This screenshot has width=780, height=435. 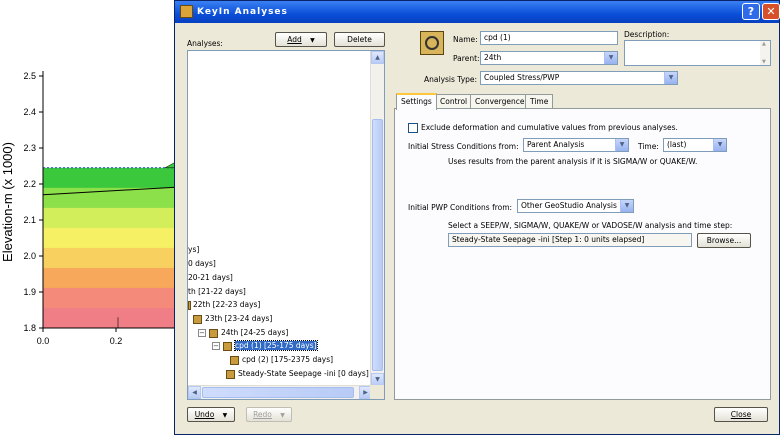 I want to click on horizontal-scrollbar: ◀ ▶, so click(x=280, y=392).